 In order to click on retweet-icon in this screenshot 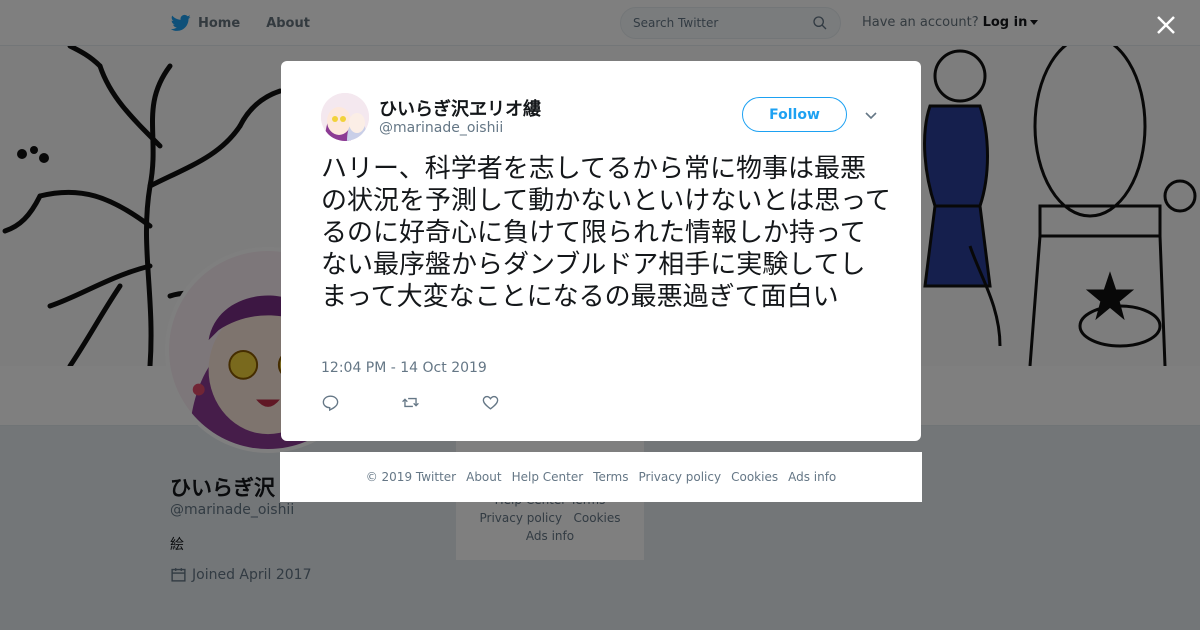, I will do `click(410, 402)`.